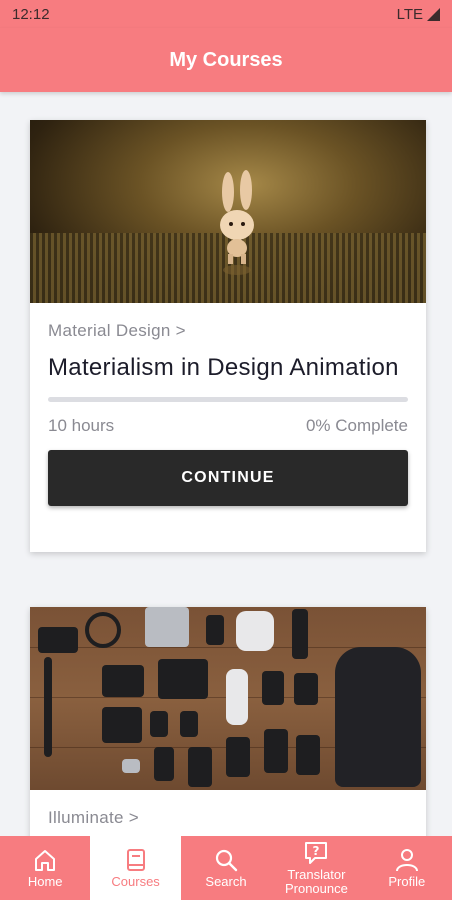 This screenshot has width=452, height=900. I want to click on course-category: Material Design >, so click(228, 331).